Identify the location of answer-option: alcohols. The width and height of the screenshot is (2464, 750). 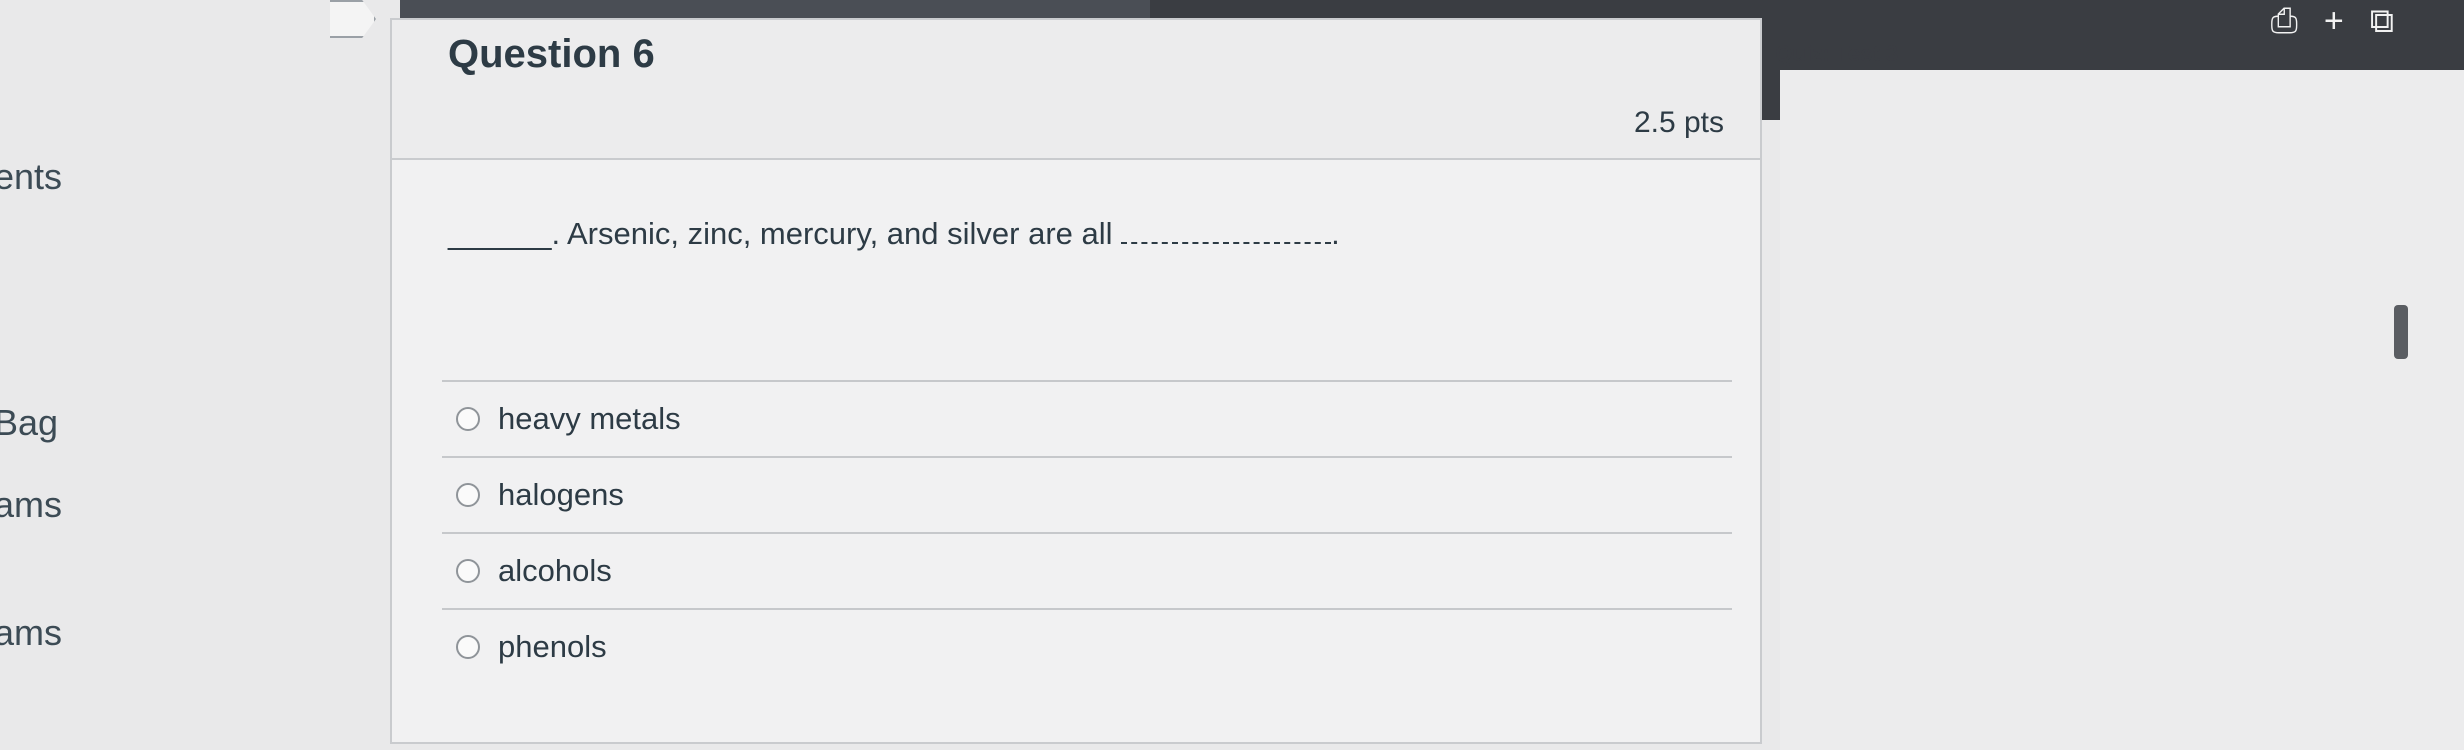
(1087, 570).